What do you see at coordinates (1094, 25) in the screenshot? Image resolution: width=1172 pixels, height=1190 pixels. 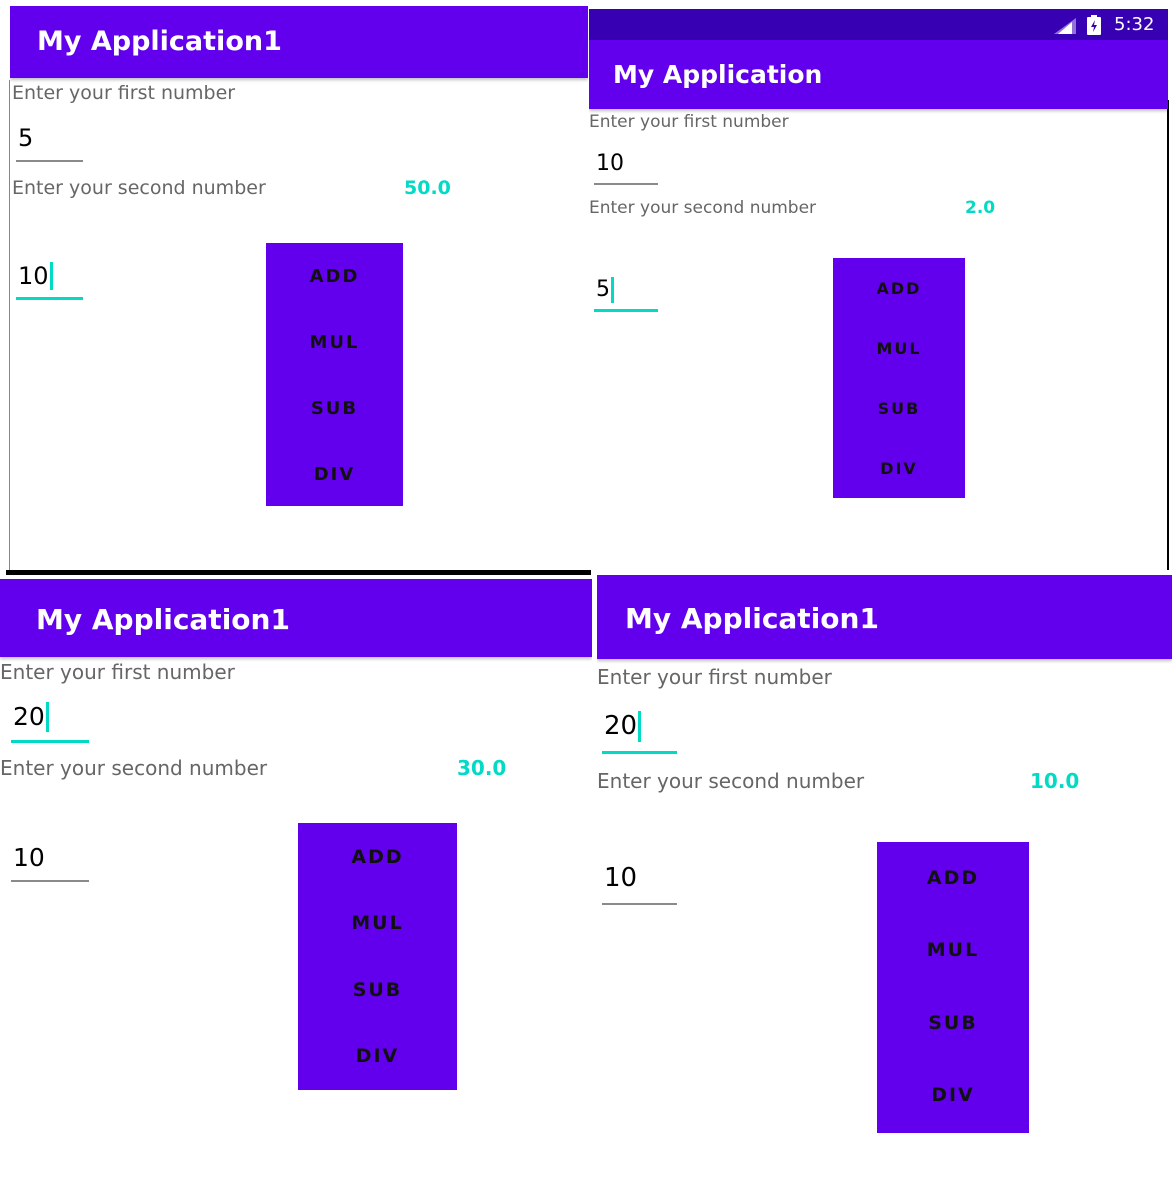 I see `battery-icon` at bounding box center [1094, 25].